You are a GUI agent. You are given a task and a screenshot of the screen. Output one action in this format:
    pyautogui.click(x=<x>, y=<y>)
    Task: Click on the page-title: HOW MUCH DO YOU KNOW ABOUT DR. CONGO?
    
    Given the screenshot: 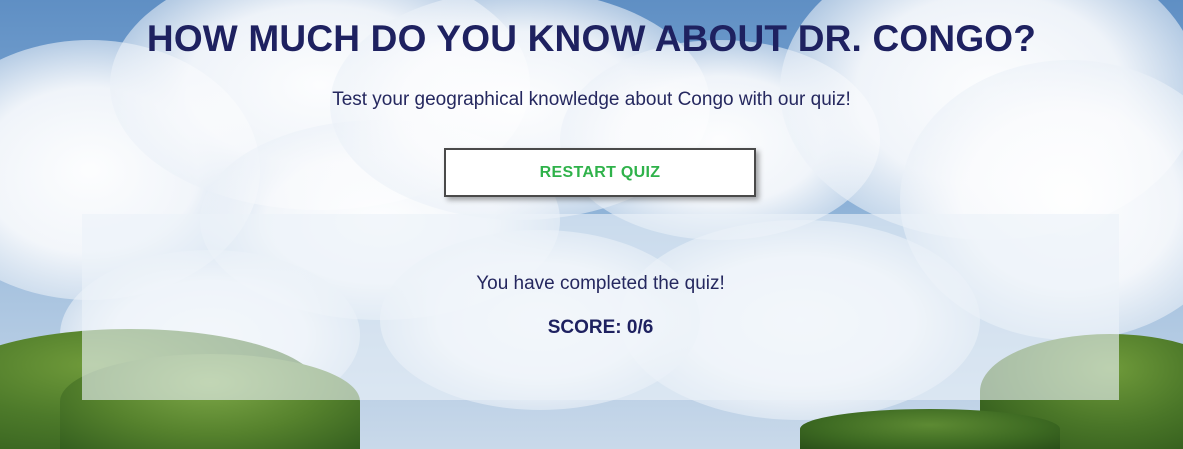 What is the action you would take?
    pyautogui.click(x=591, y=38)
    